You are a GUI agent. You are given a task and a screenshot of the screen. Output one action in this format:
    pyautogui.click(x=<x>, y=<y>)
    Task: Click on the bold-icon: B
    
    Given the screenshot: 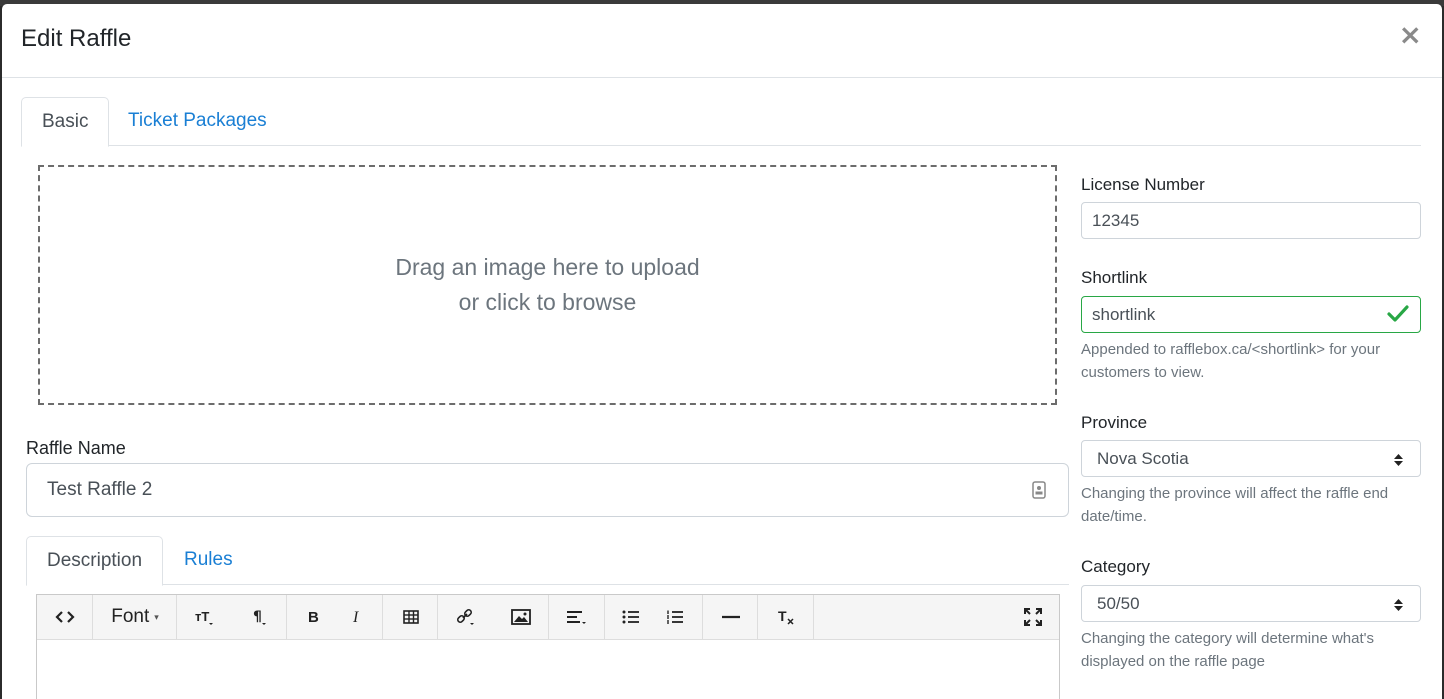 What is the action you would take?
    pyautogui.click(x=313, y=617)
    